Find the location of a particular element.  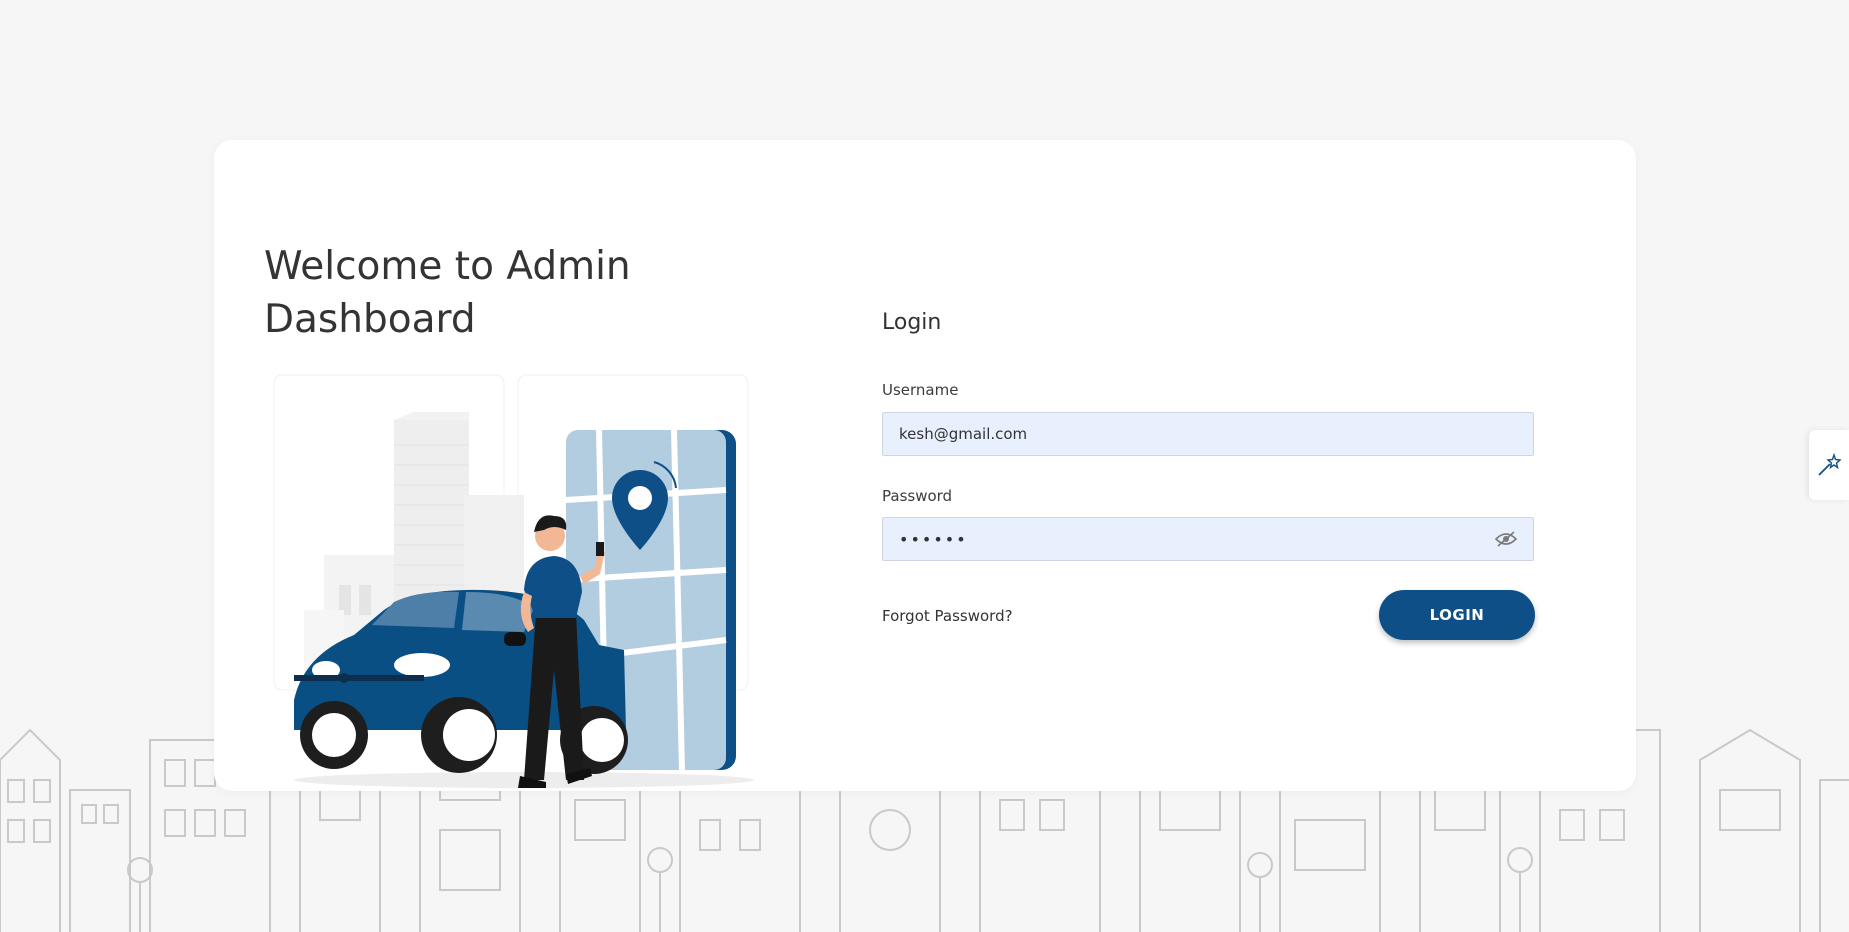

login-title: Login is located at coordinates (912, 322).